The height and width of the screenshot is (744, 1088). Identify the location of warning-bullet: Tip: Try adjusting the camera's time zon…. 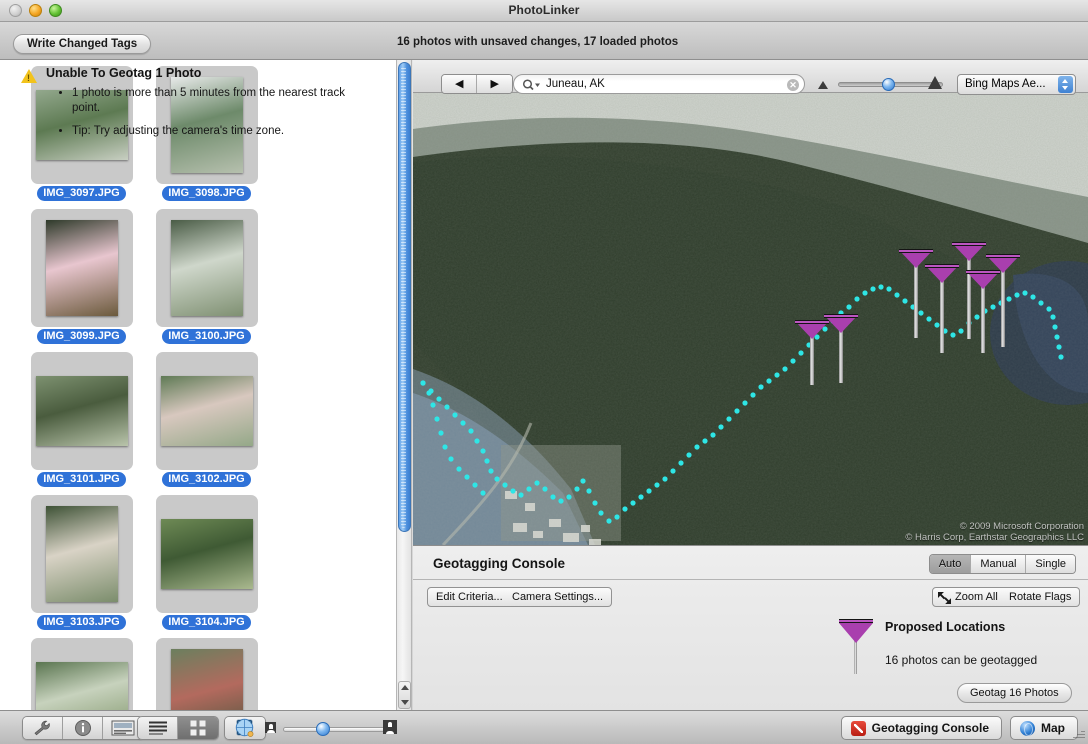
(216, 131).